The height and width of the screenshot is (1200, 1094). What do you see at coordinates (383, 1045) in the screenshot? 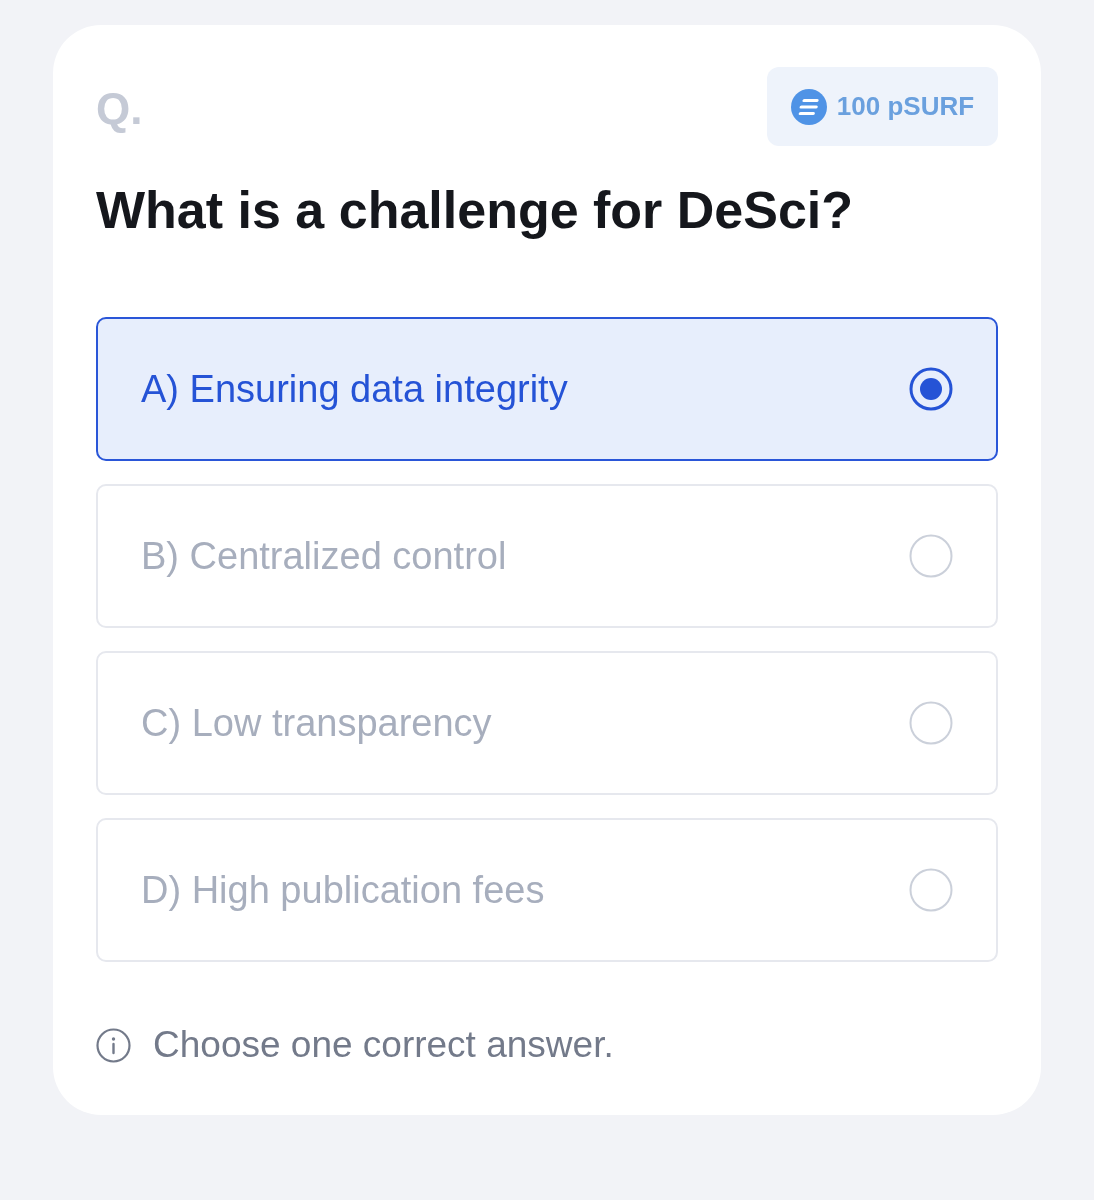
I see `hint-text: Choose one correct answer.` at bounding box center [383, 1045].